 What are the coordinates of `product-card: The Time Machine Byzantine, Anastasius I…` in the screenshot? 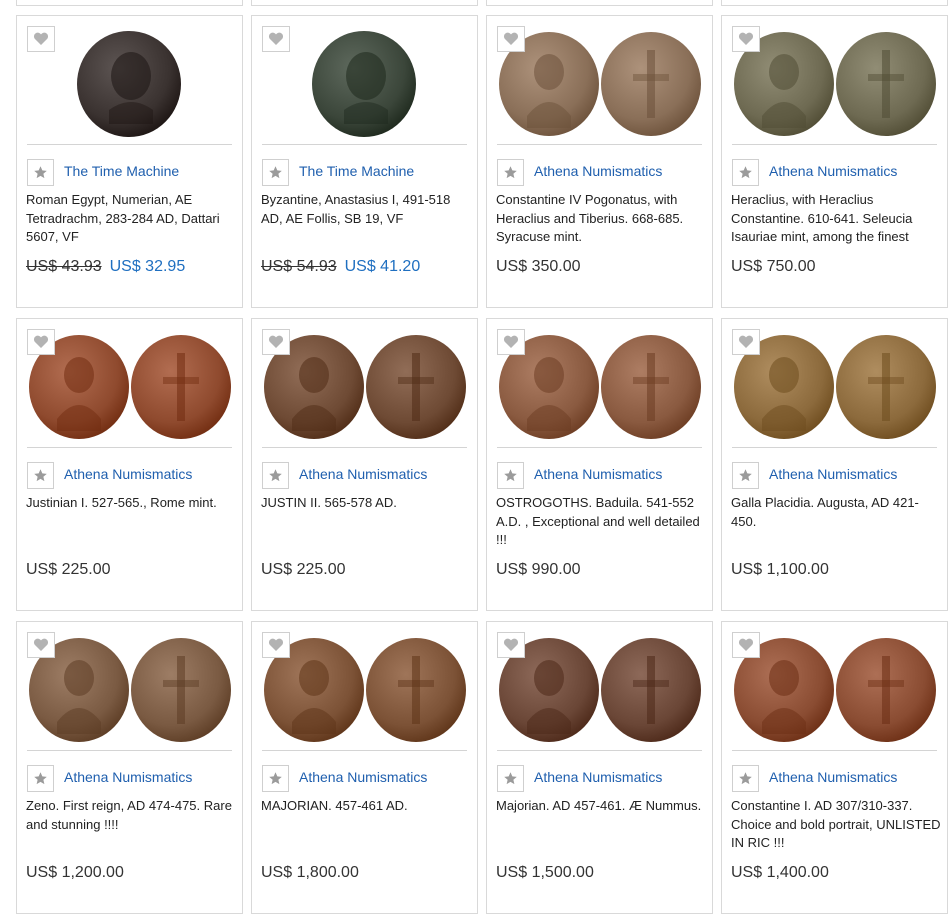 It's located at (364, 161).